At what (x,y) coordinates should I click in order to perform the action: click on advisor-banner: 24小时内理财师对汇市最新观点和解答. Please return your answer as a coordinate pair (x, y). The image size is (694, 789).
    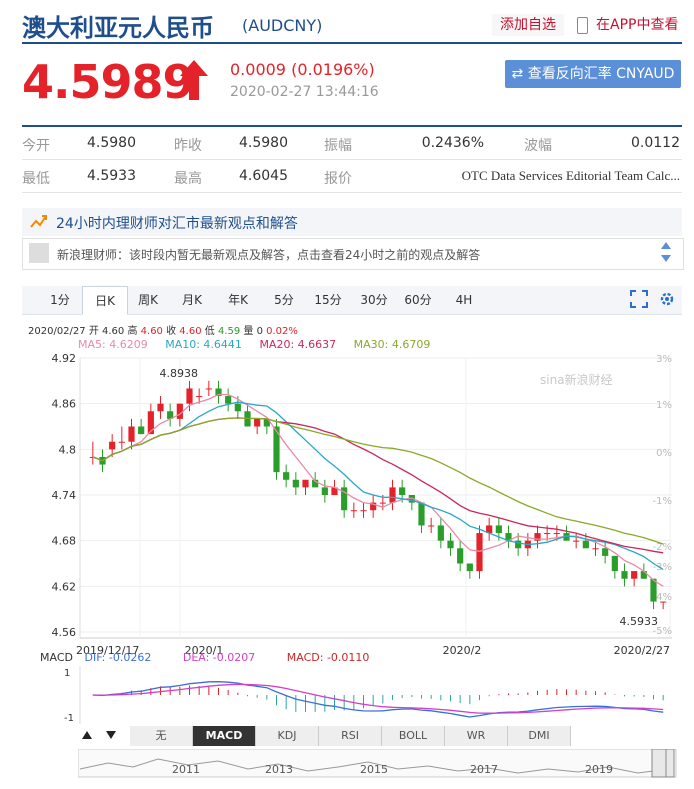
    Looking at the image, I should click on (352, 222).